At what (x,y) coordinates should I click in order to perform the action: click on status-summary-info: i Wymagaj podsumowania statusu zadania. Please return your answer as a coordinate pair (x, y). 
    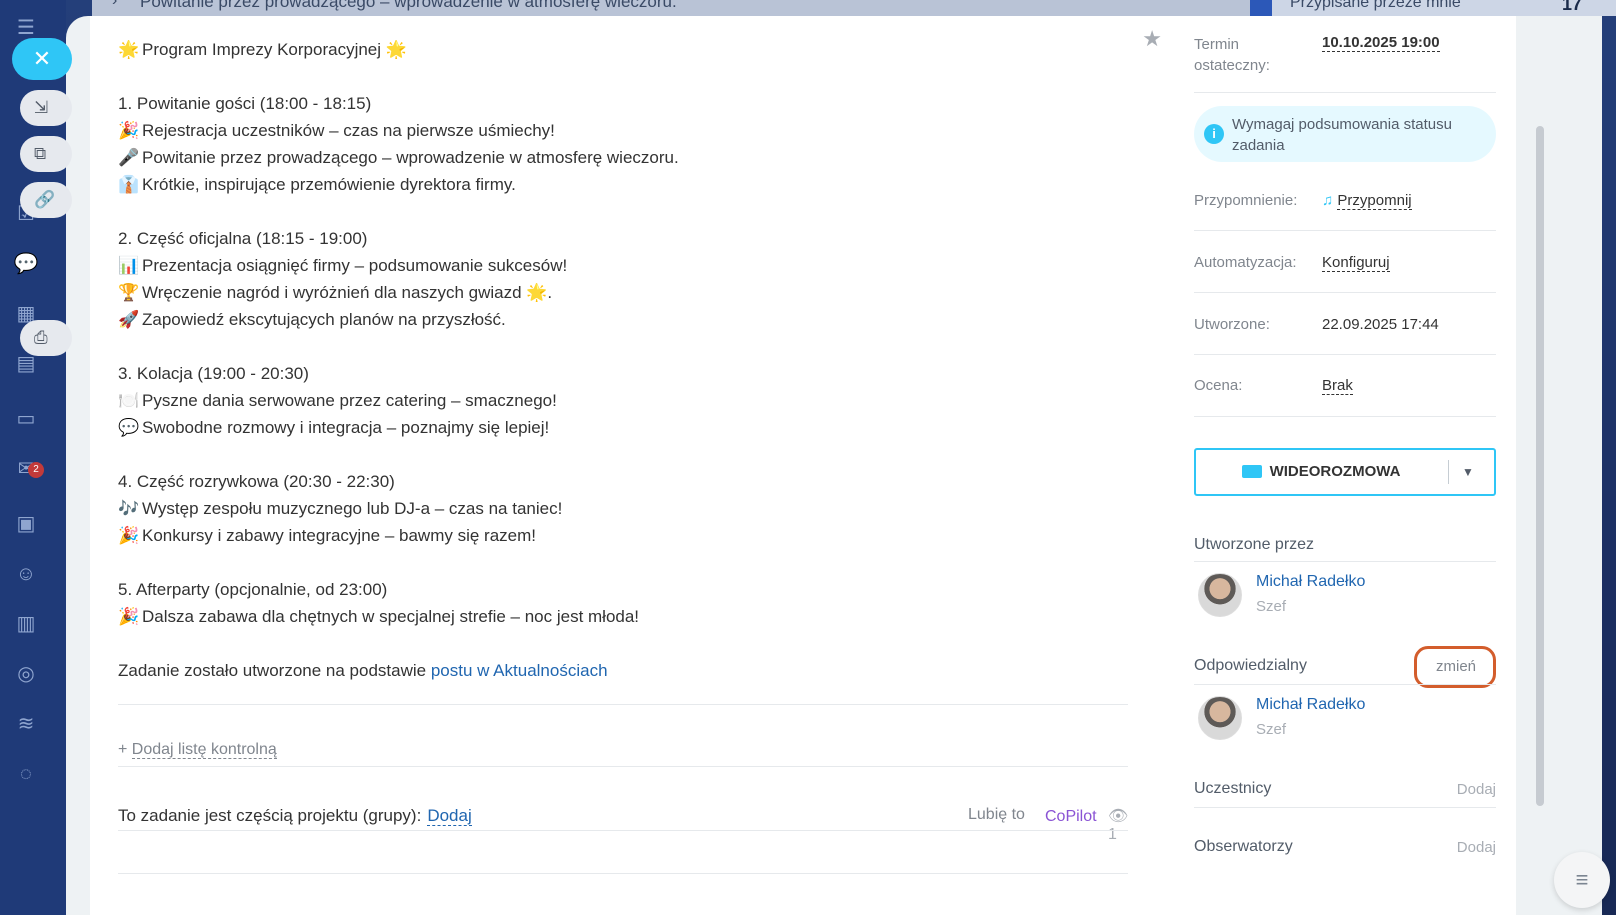
    Looking at the image, I should click on (1345, 134).